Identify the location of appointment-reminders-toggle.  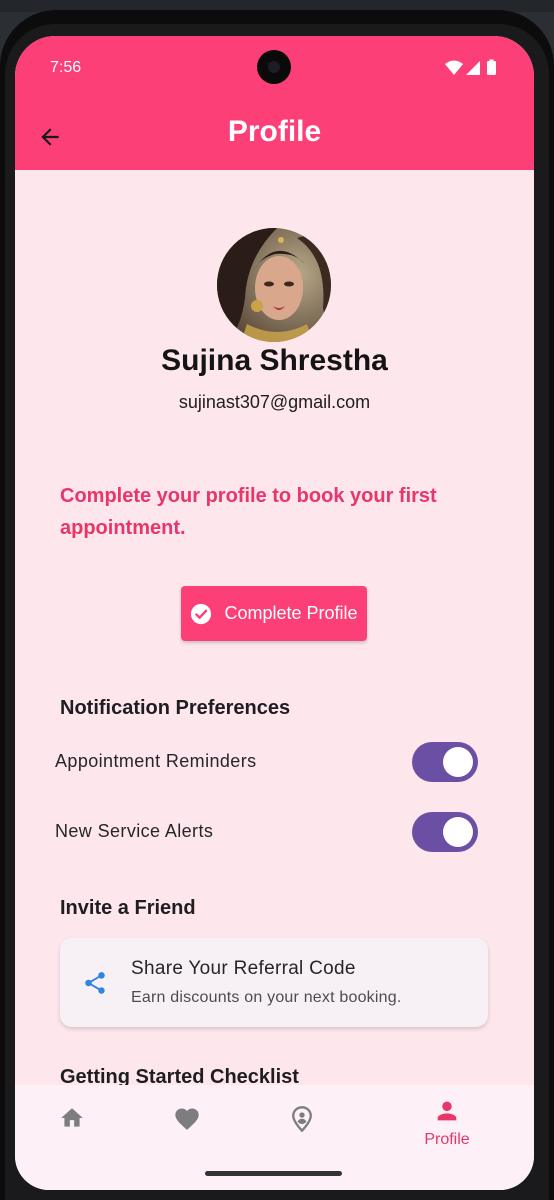
(445, 762).